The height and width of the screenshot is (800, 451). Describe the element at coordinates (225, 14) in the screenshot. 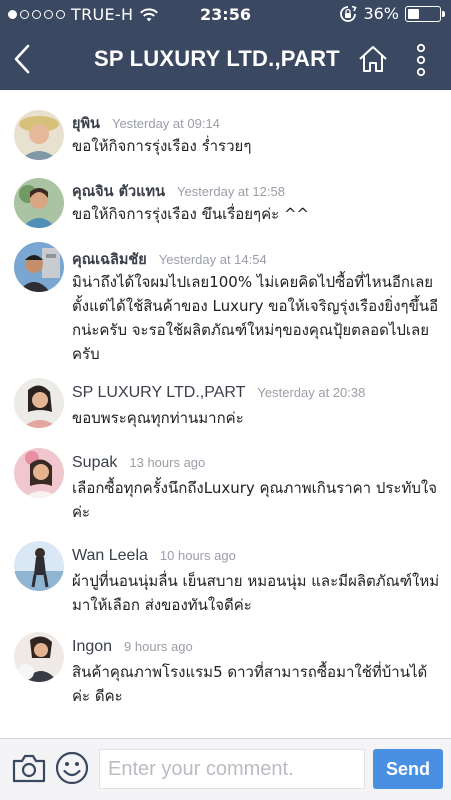

I see `status-bar: TRUE-H 23:56 36%` at that location.